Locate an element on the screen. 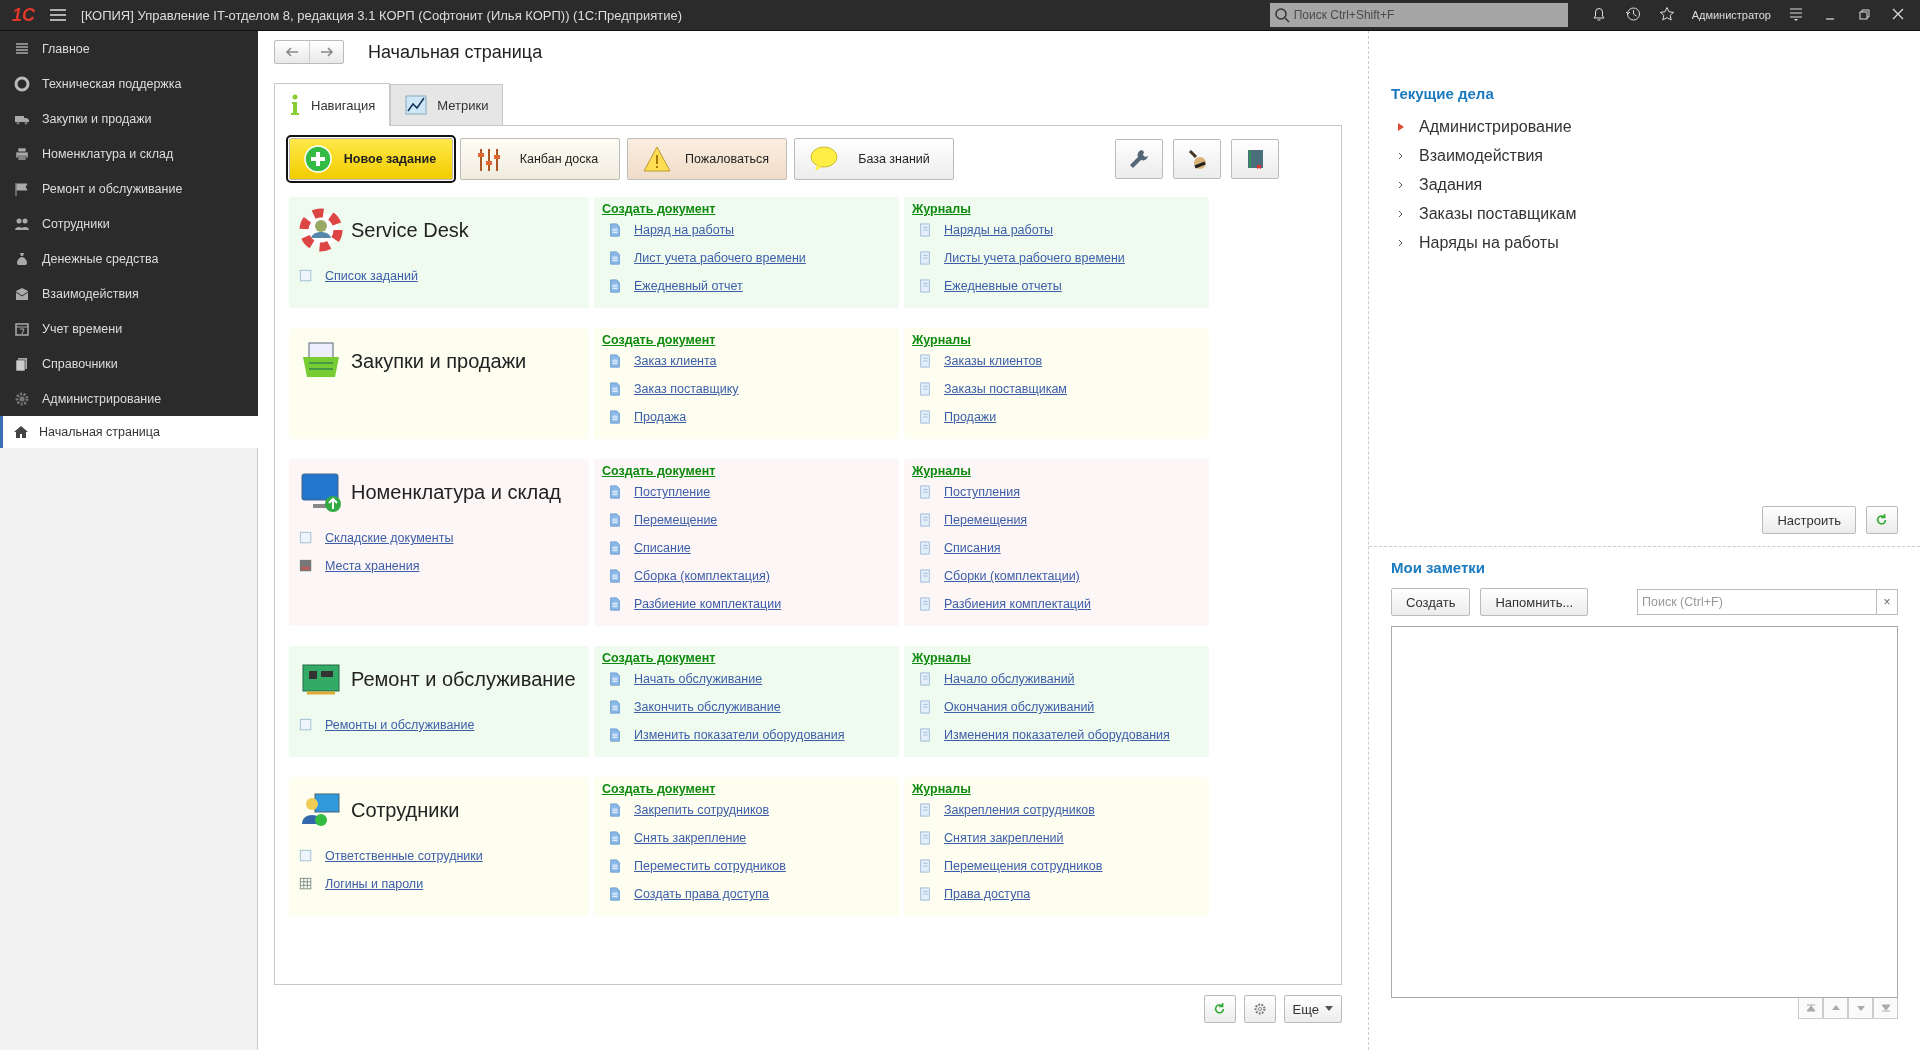 Image resolution: width=1920 pixels, height=1050 pixels. gear-icon is located at coordinates (22, 398).